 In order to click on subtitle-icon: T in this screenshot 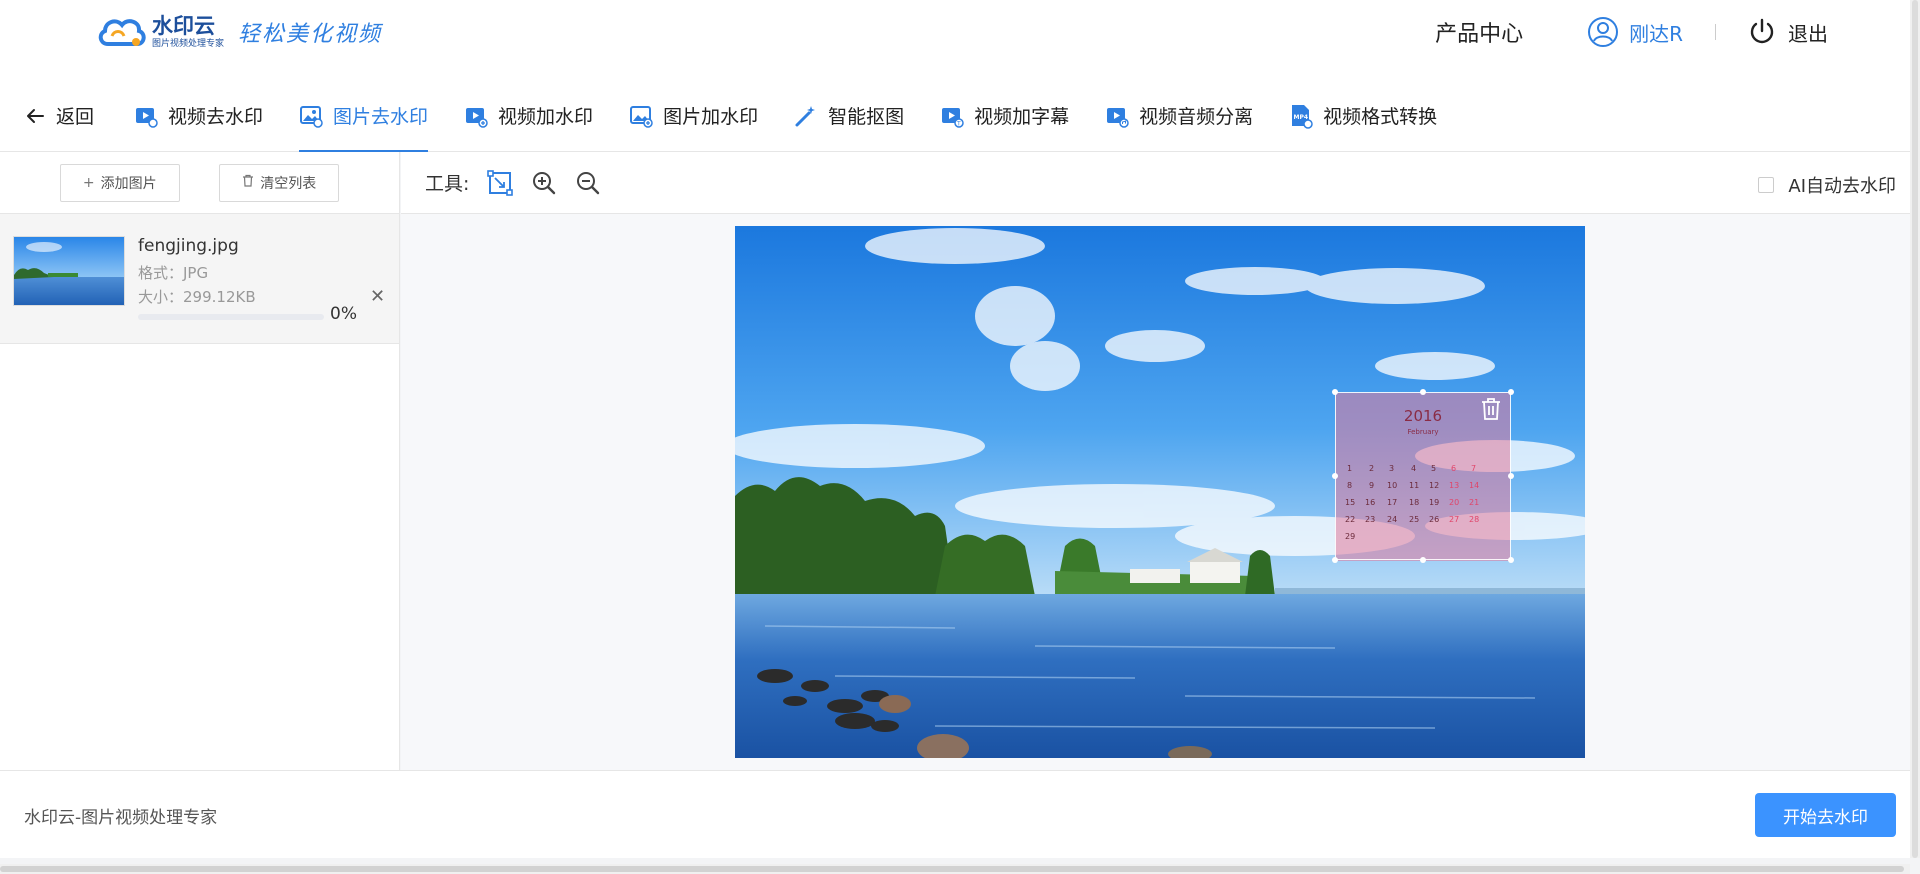, I will do `click(953, 117)`.